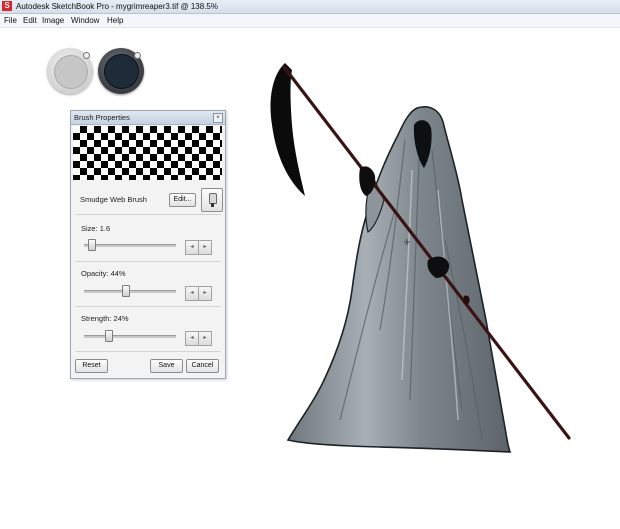 This screenshot has height=529, width=620. Describe the element at coordinates (192, 338) in the screenshot. I see `strength-decrease-button: ◂` at that location.